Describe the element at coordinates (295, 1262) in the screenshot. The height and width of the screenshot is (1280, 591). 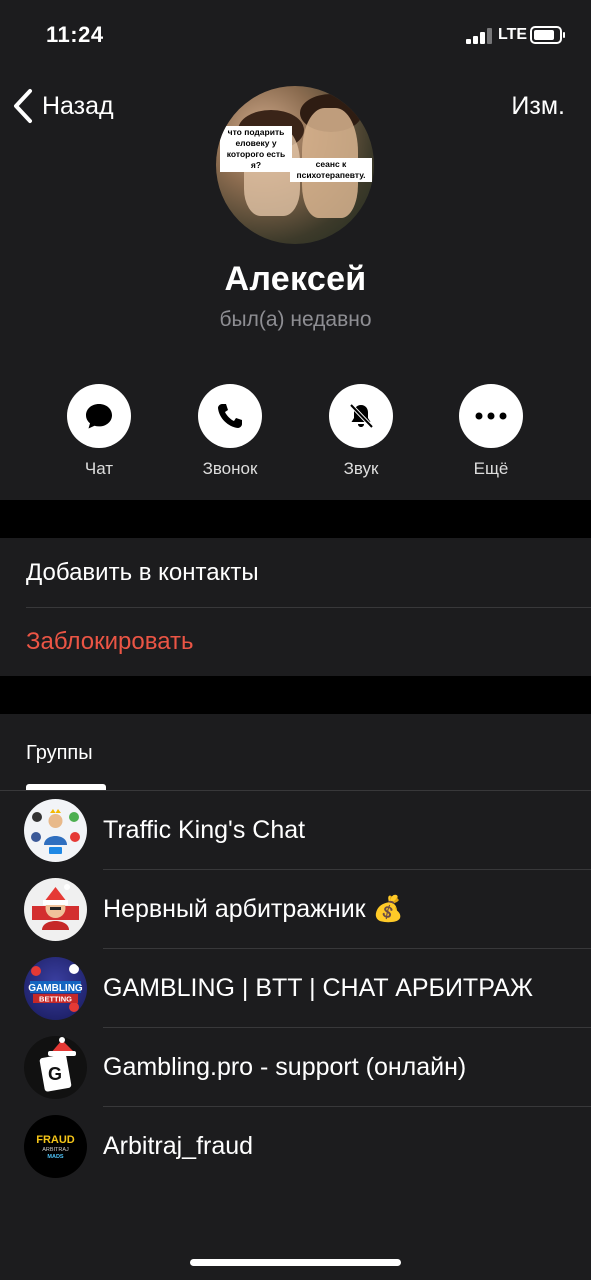
I see `home-indicator` at that location.